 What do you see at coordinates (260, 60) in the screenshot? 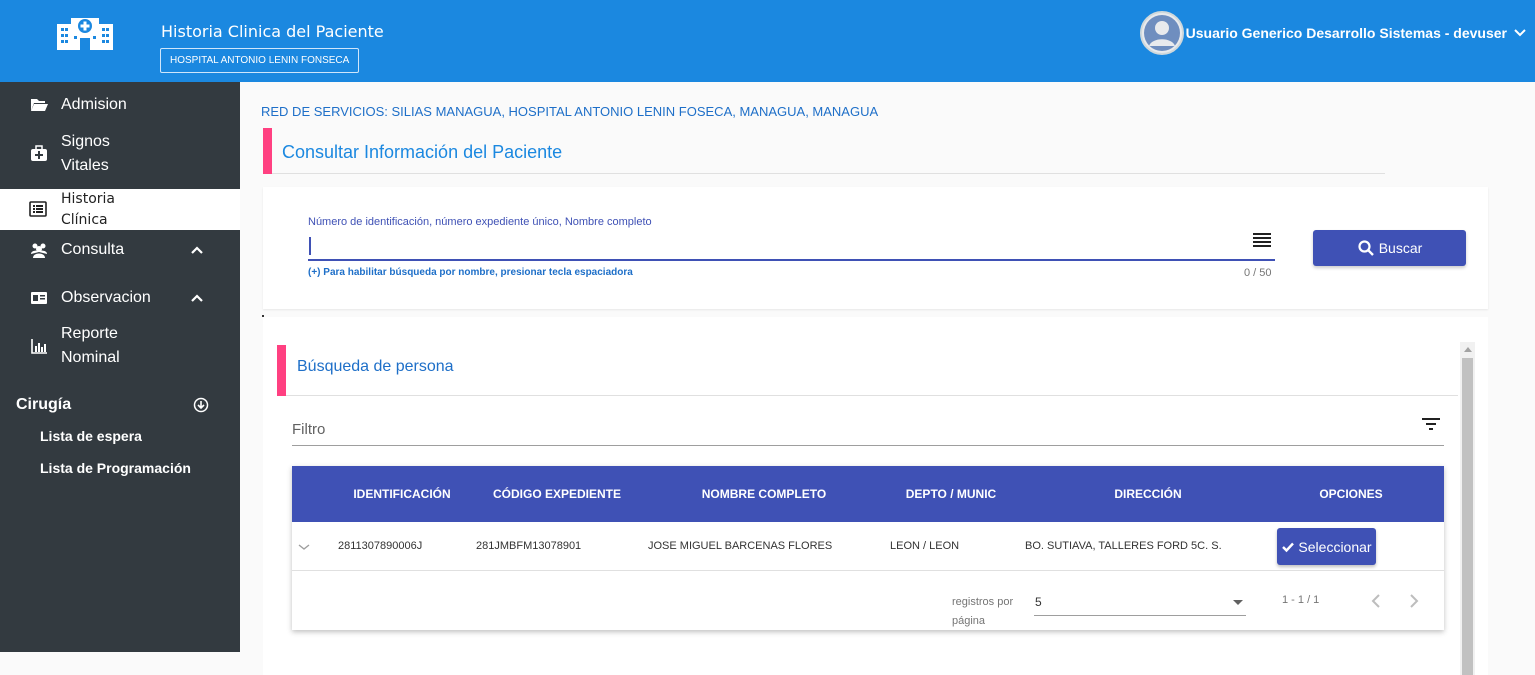
I see `hospital-badge: HOSPITAL ANTONIO LENIN FONSECA` at bounding box center [260, 60].